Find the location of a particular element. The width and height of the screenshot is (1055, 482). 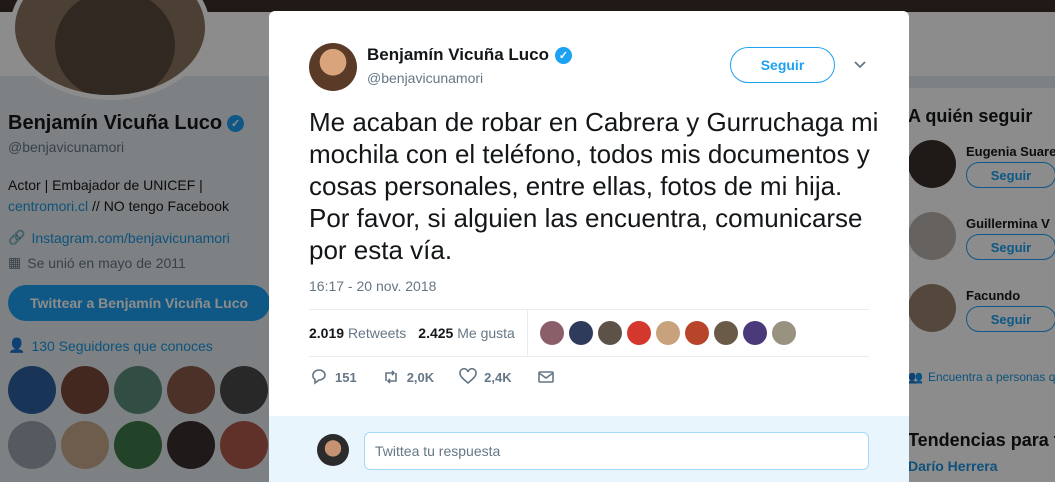

reply-input is located at coordinates (616, 451).